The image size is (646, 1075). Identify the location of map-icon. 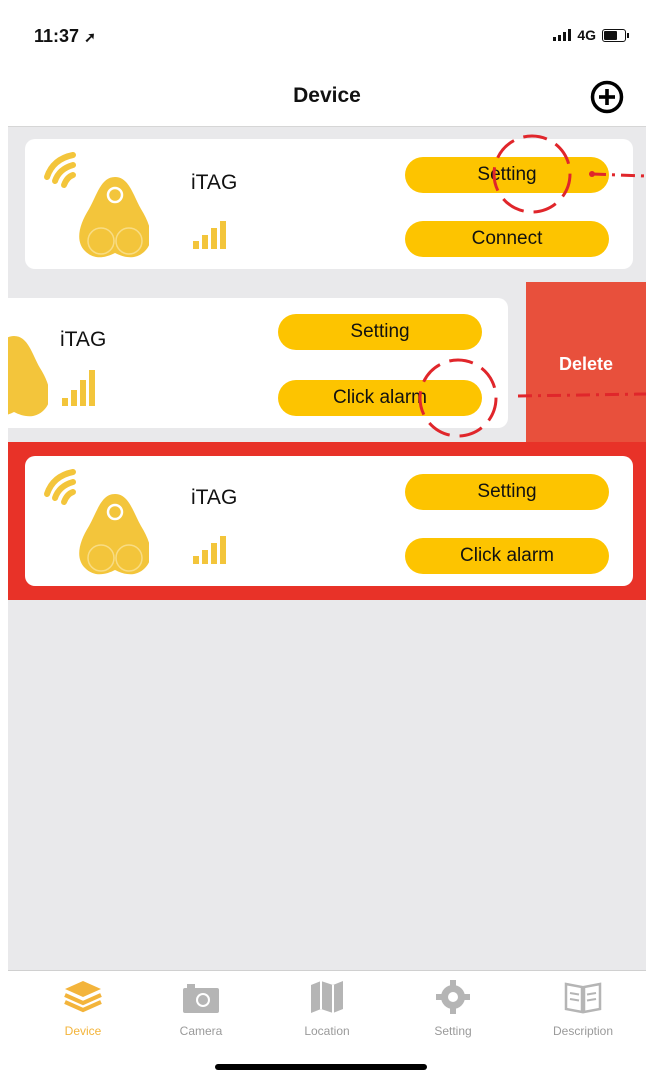
(327, 997).